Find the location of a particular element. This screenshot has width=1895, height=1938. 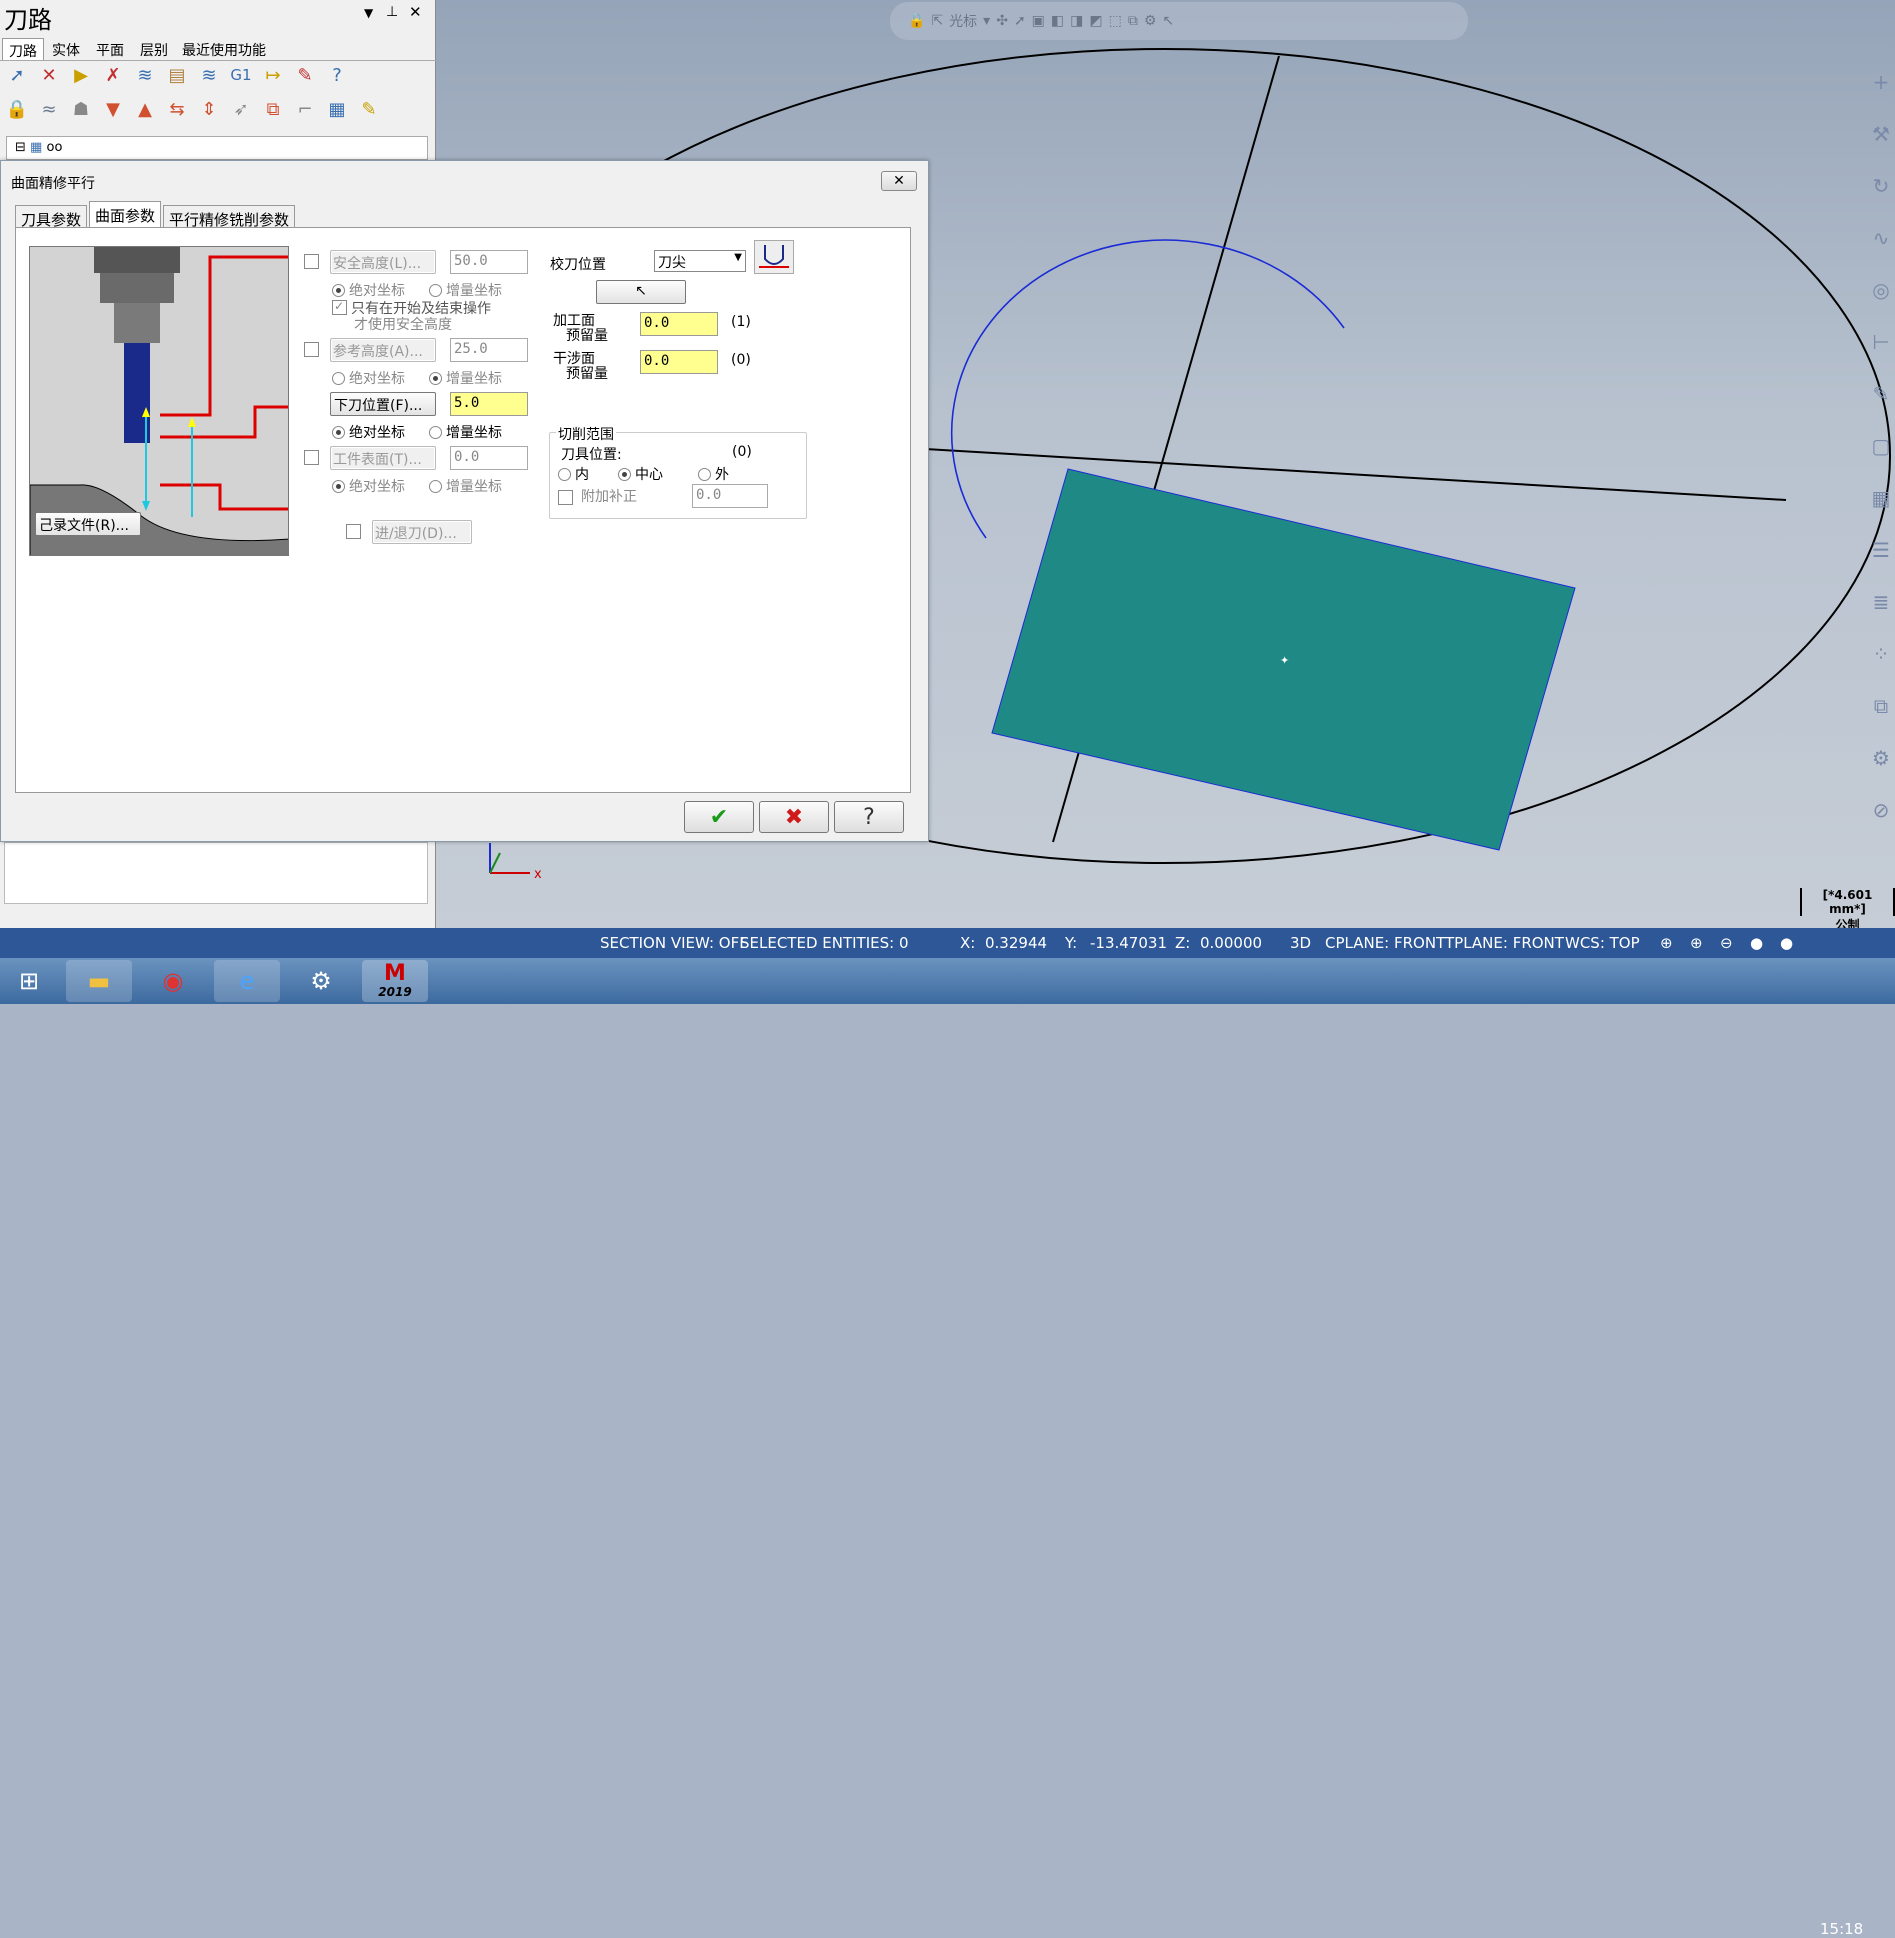

cplane-status: CPLANE: FRONT is located at coordinates (1385, 943).